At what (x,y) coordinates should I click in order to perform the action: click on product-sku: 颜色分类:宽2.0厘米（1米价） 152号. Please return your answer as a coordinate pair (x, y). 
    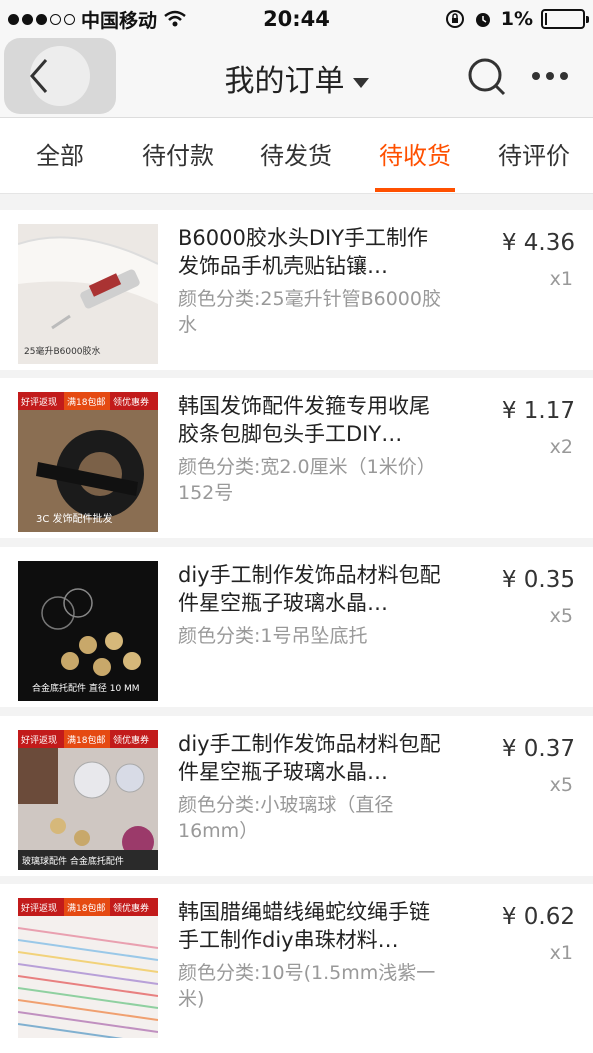
    Looking at the image, I should click on (307, 480).